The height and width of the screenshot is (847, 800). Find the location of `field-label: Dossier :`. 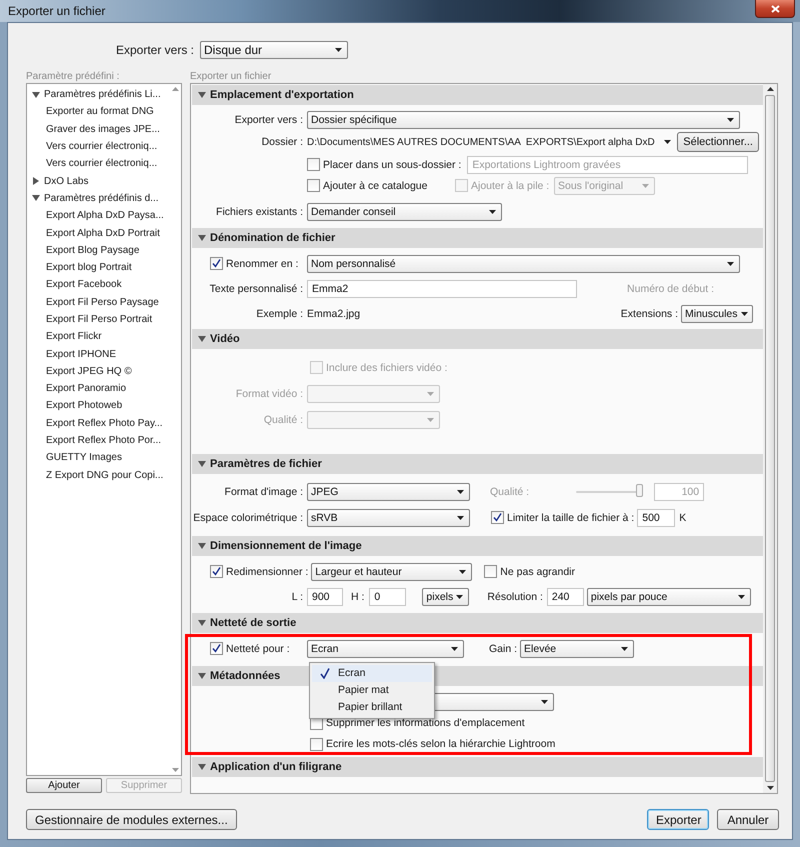

field-label: Dossier : is located at coordinates (282, 142).